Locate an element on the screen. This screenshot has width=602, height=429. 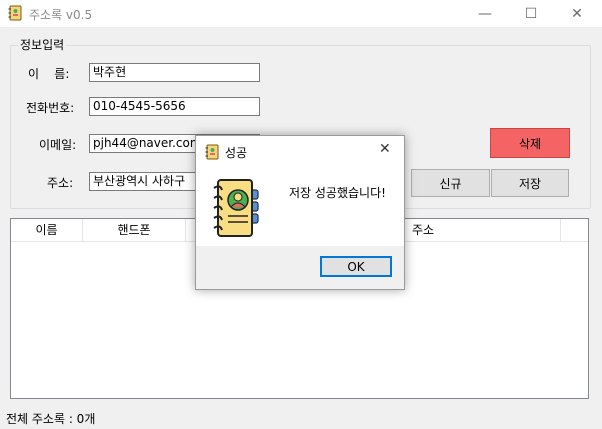
dialog-title: 성공 is located at coordinates (236, 153).